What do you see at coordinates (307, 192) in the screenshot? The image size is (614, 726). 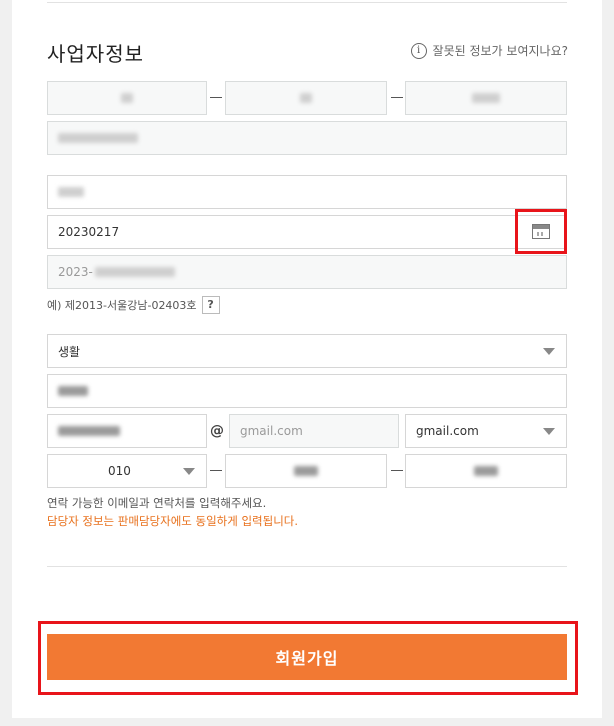 I see `representative-name-input` at bounding box center [307, 192].